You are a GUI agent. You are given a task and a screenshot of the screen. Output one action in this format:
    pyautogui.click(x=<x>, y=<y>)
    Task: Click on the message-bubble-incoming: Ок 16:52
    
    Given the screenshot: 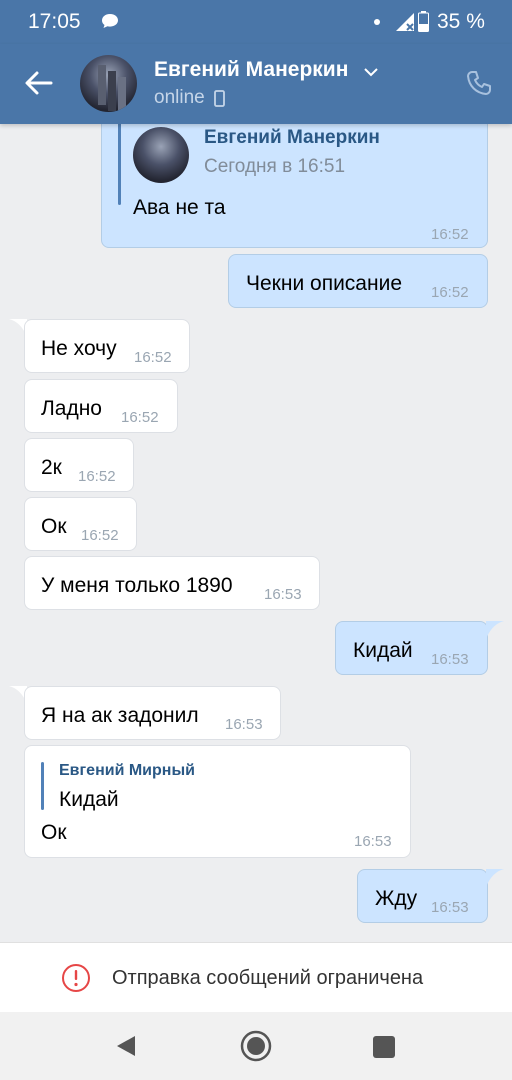 What is the action you would take?
    pyautogui.click(x=80, y=524)
    